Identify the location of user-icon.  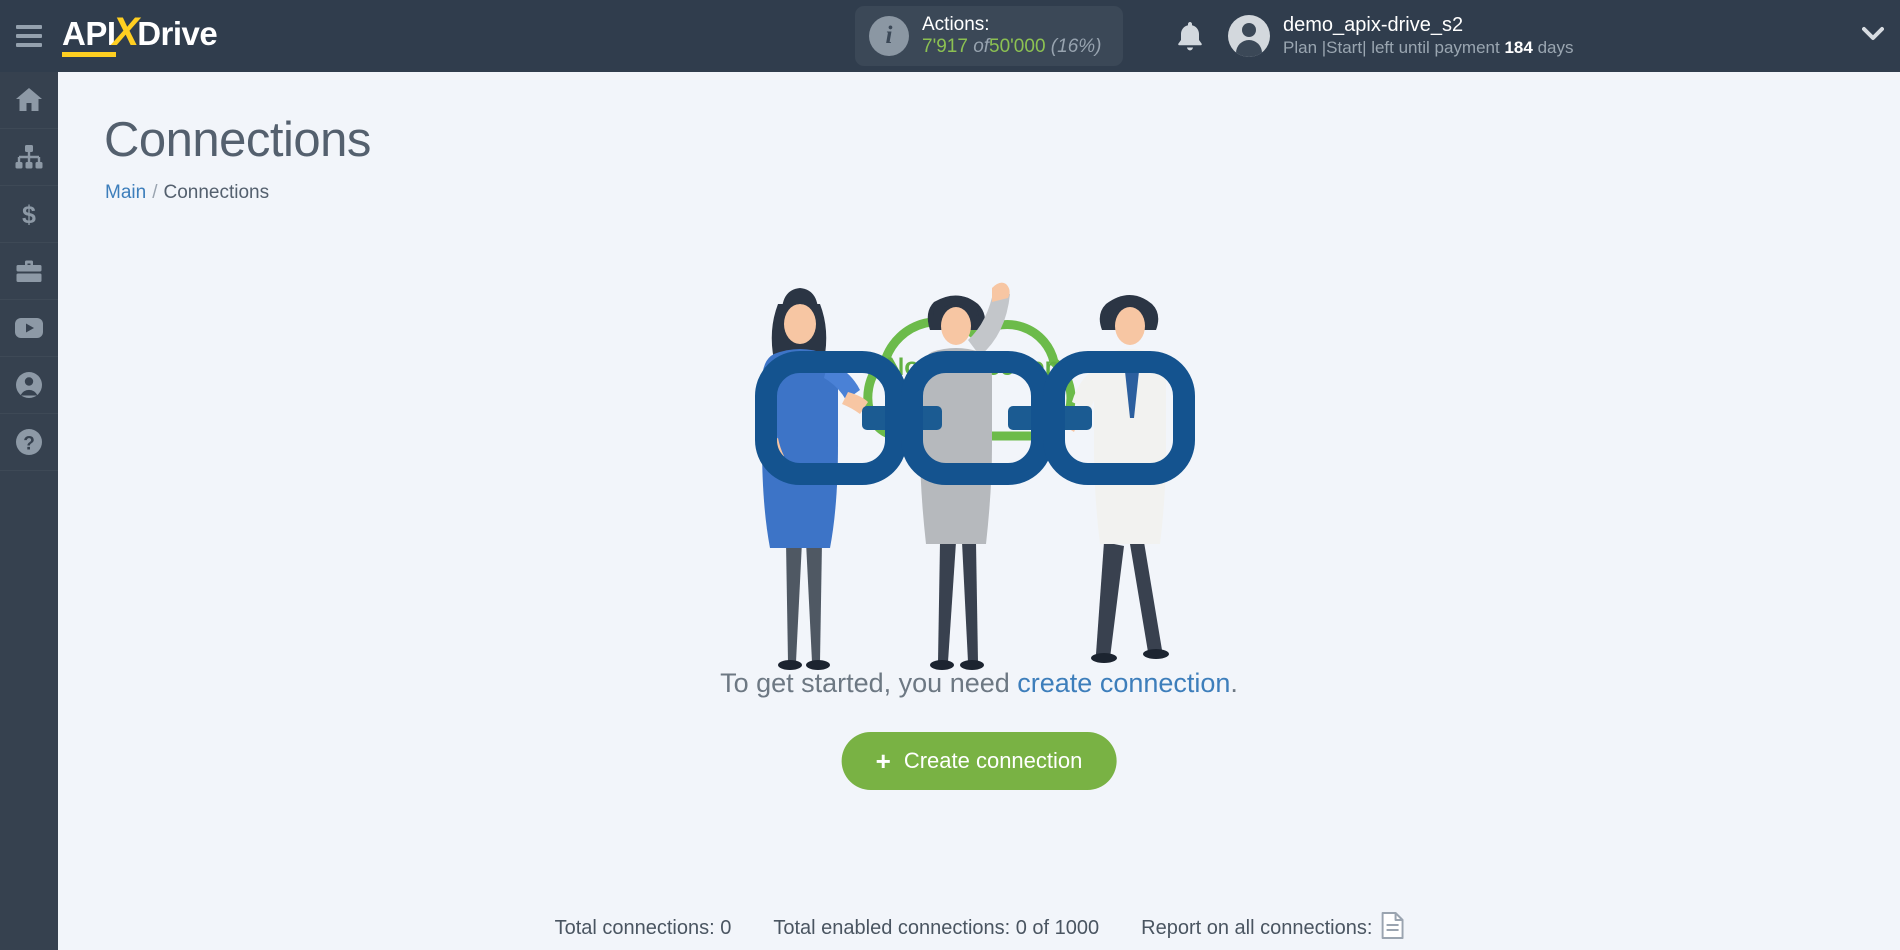
(29, 385).